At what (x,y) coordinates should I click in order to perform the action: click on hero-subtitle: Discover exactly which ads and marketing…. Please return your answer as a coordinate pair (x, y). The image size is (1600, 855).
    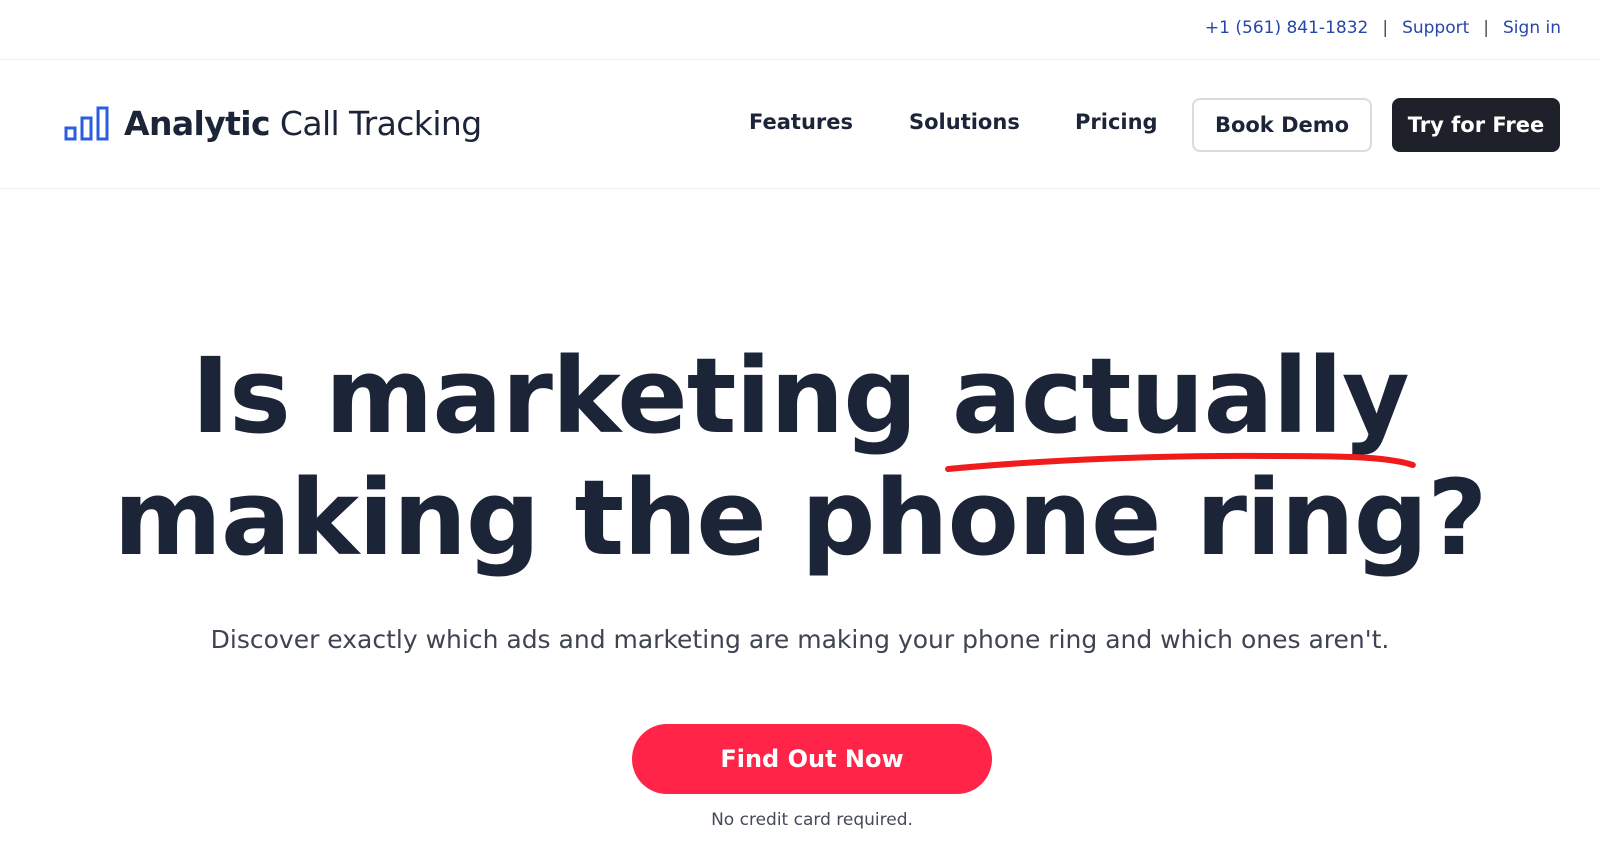
    Looking at the image, I should click on (800, 639).